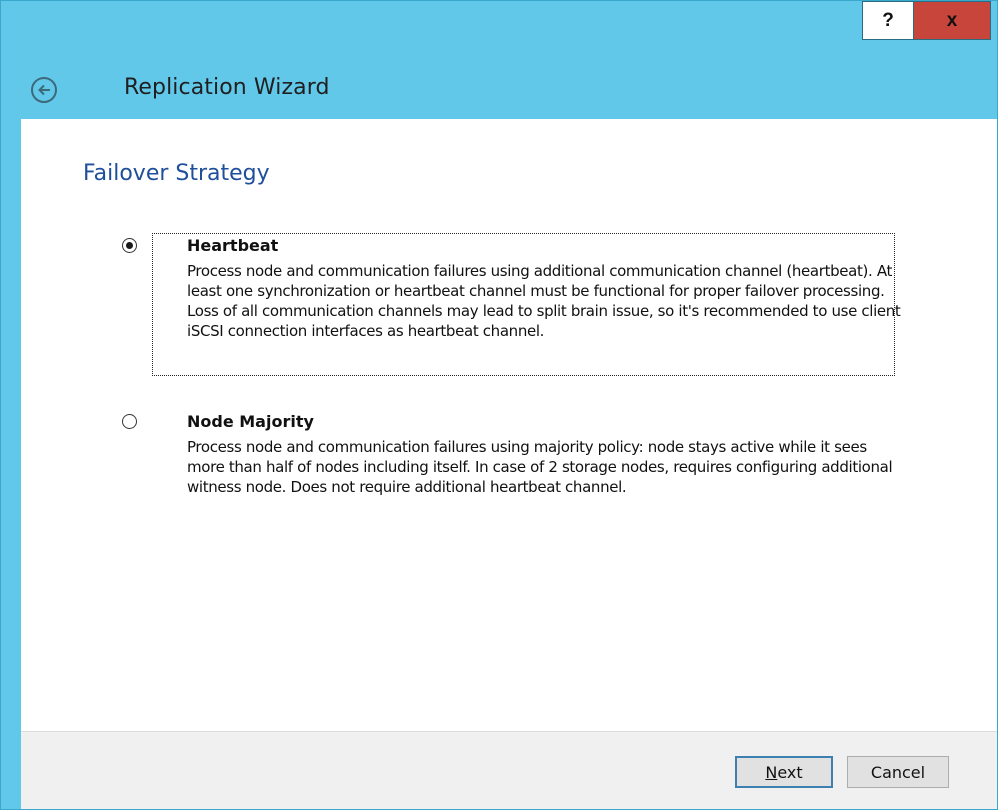  Describe the element at coordinates (888, 20) in the screenshot. I see `help-button: ?` at that location.